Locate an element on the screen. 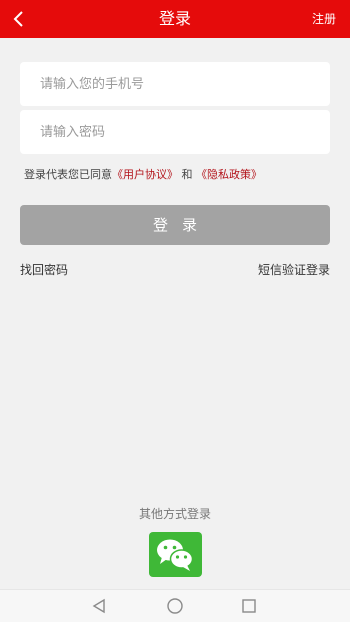 The height and width of the screenshot is (622, 350). login-button: 登录 is located at coordinates (175, 225).